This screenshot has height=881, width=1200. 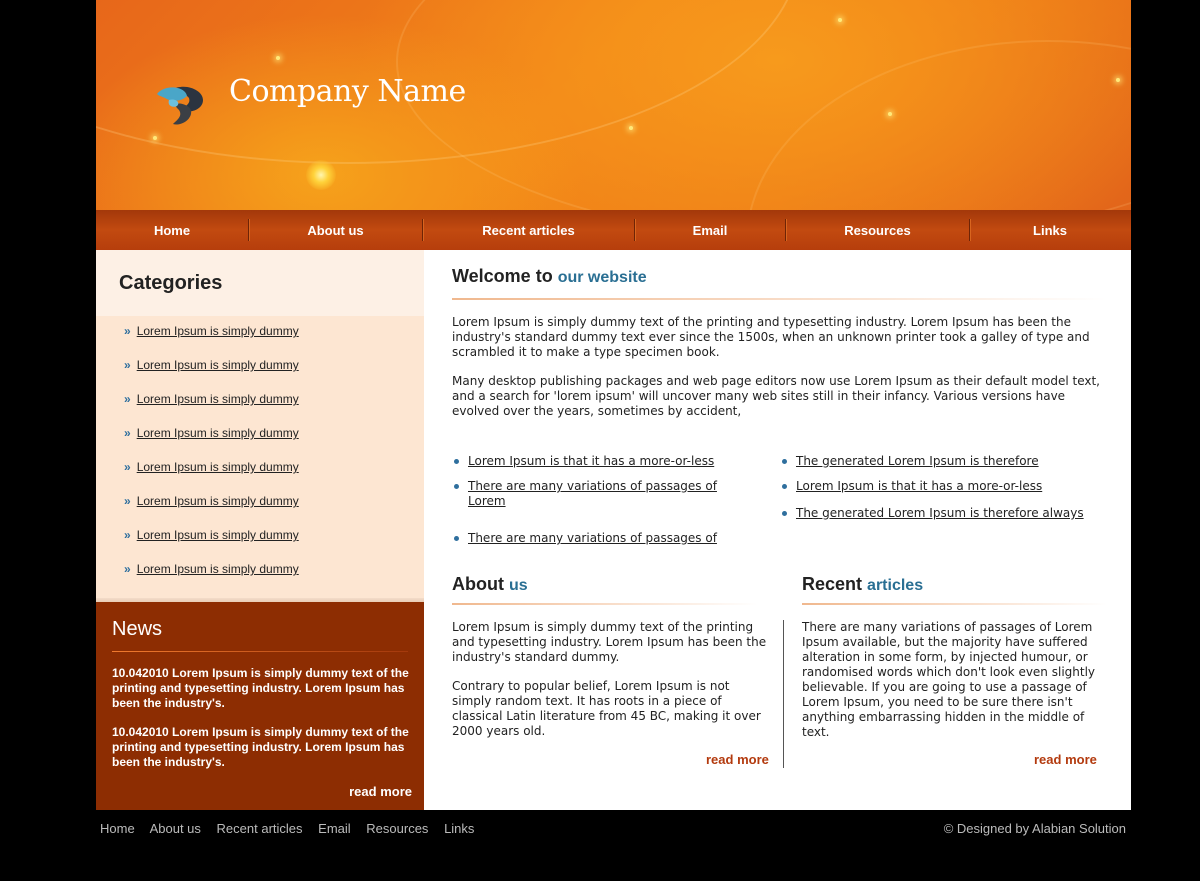 What do you see at coordinates (459, 828) in the screenshot?
I see `footer-link-links: Links` at bounding box center [459, 828].